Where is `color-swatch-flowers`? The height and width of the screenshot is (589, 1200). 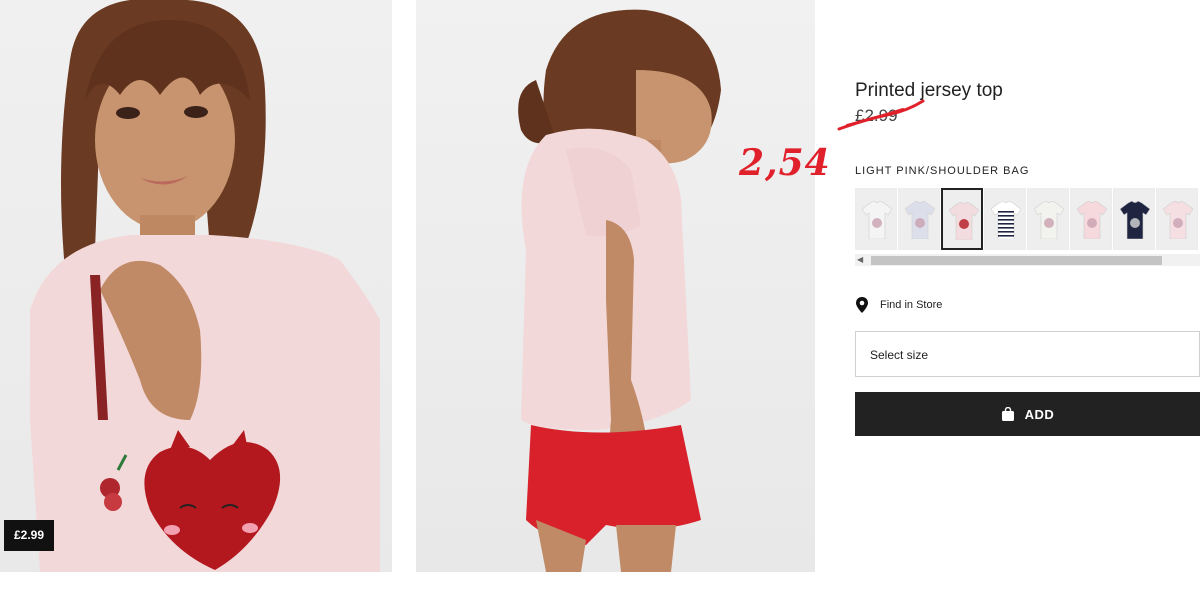
color-swatch-flowers is located at coordinates (1091, 219).